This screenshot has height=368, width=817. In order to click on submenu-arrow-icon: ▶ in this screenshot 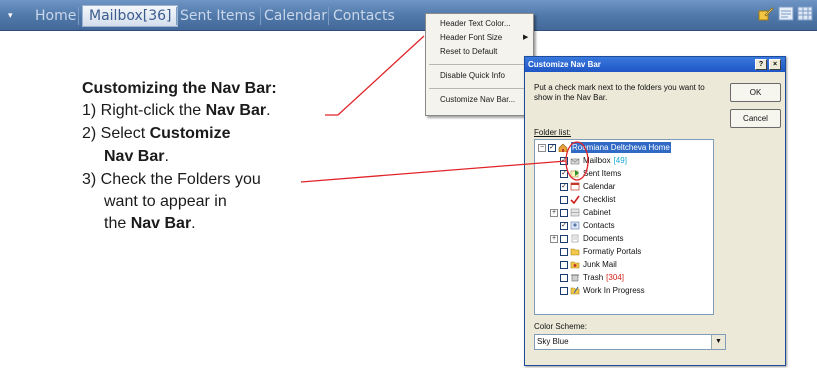, I will do `click(526, 37)`.